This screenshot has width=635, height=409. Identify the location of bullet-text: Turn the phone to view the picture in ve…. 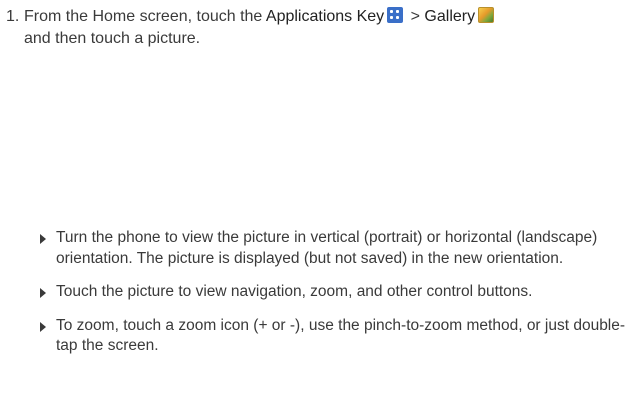
(327, 248).